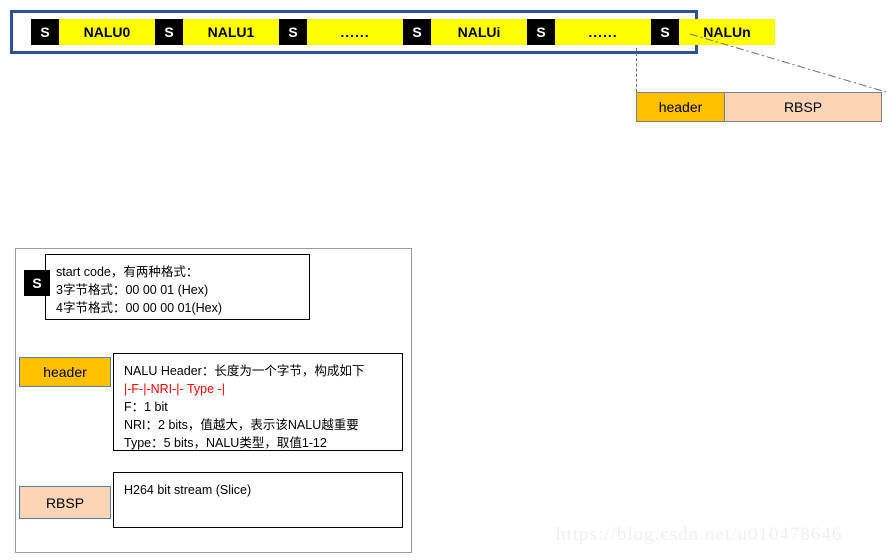 This screenshot has width=890, height=560. I want to click on connector-line-vertical, so click(636, 70).